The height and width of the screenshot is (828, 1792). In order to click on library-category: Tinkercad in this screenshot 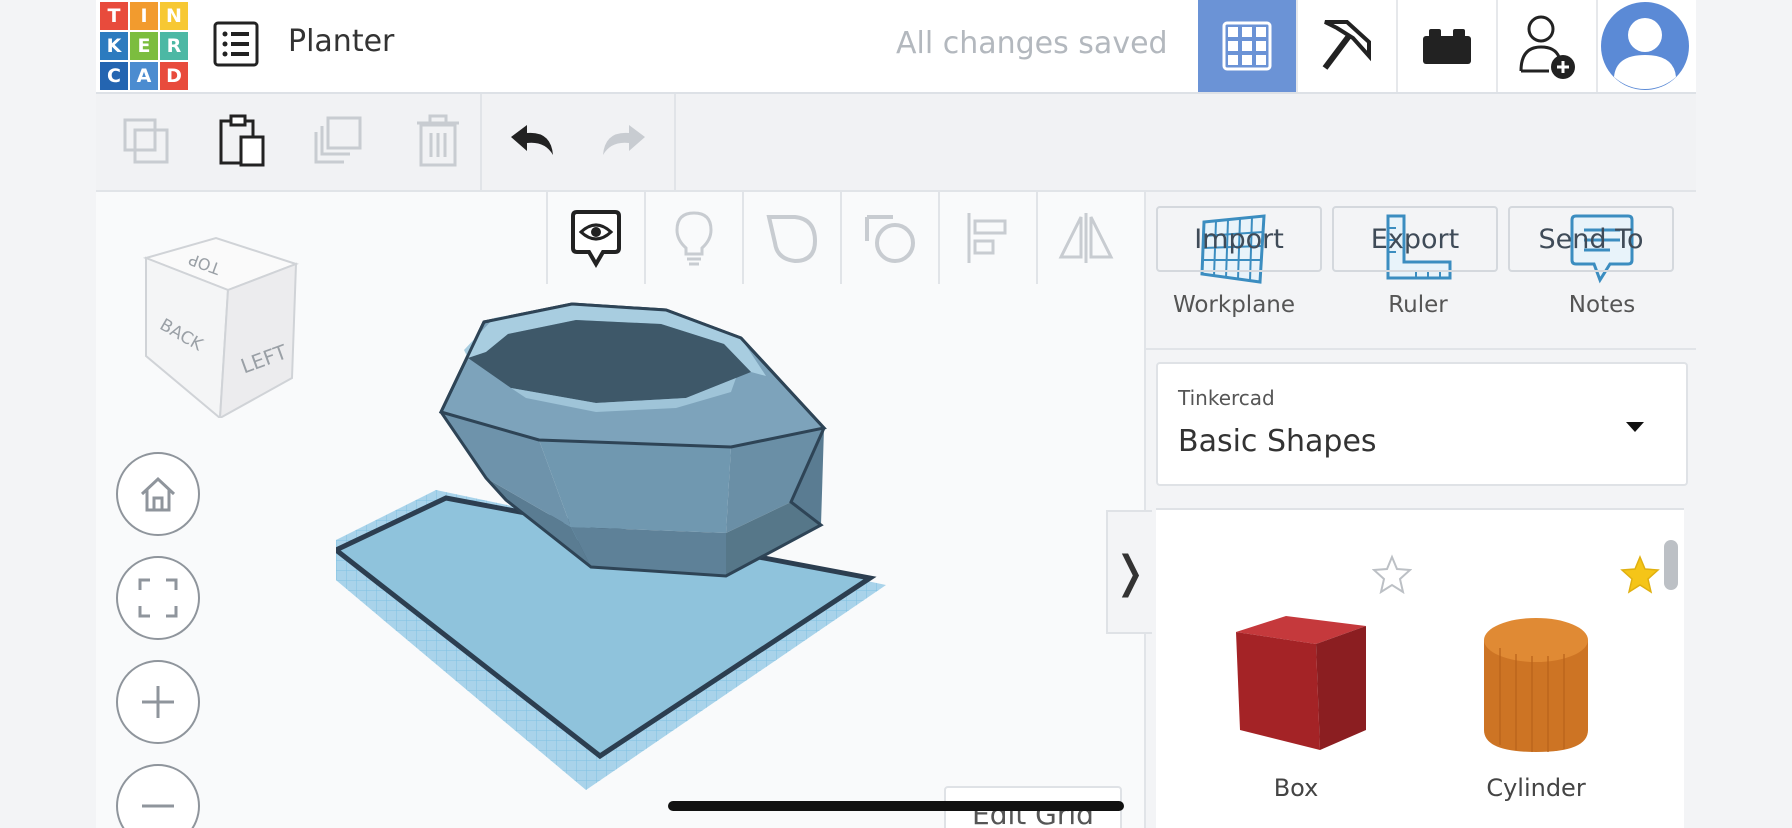, I will do `click(1226, 398)`.